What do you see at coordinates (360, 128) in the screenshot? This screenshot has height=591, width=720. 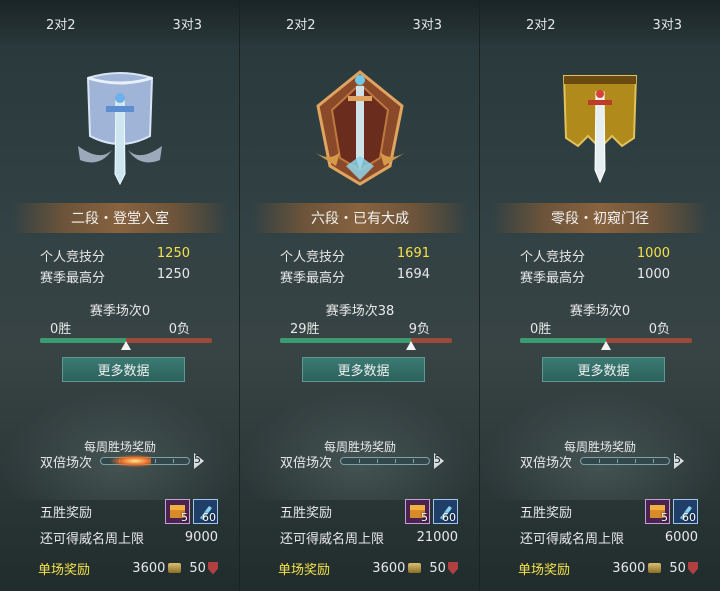 I see `bronze-crest-sword-emblem-icon` at bounding box center [360, 128].